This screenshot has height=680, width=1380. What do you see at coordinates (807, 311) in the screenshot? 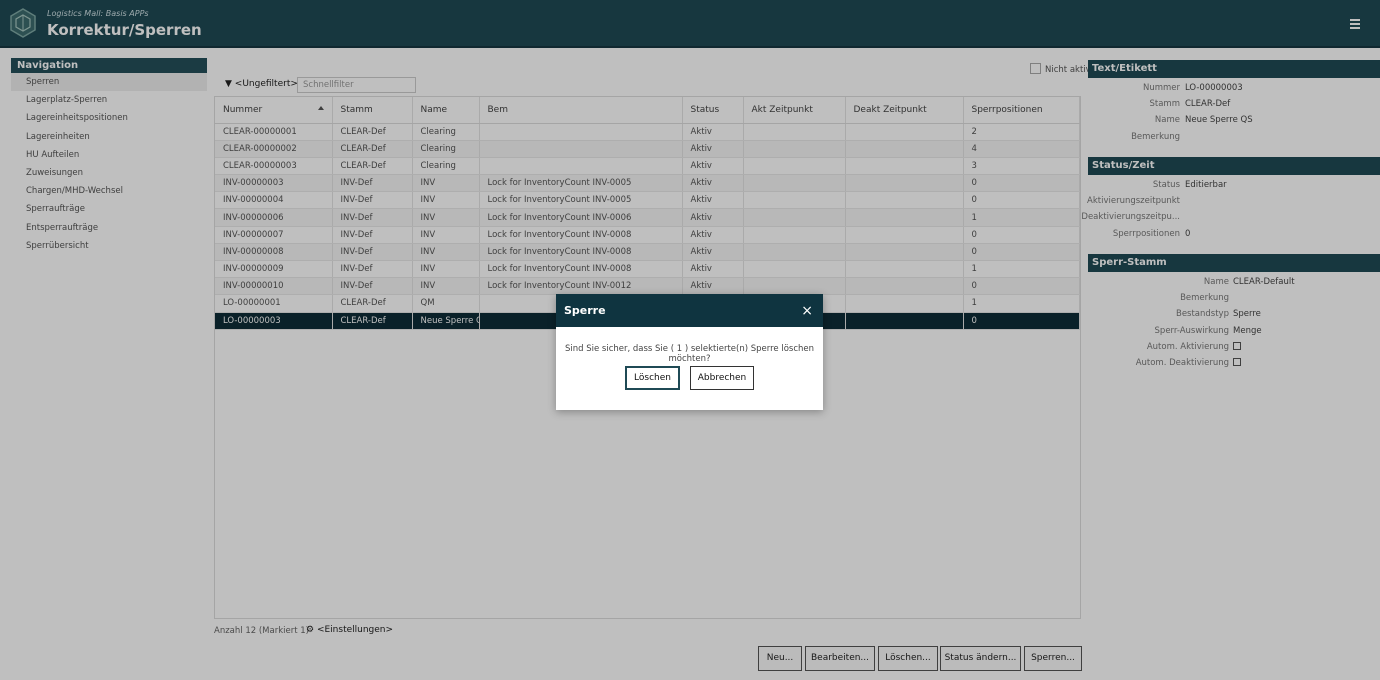
I see `close-icon: ×` at bounding box center [807, 311].